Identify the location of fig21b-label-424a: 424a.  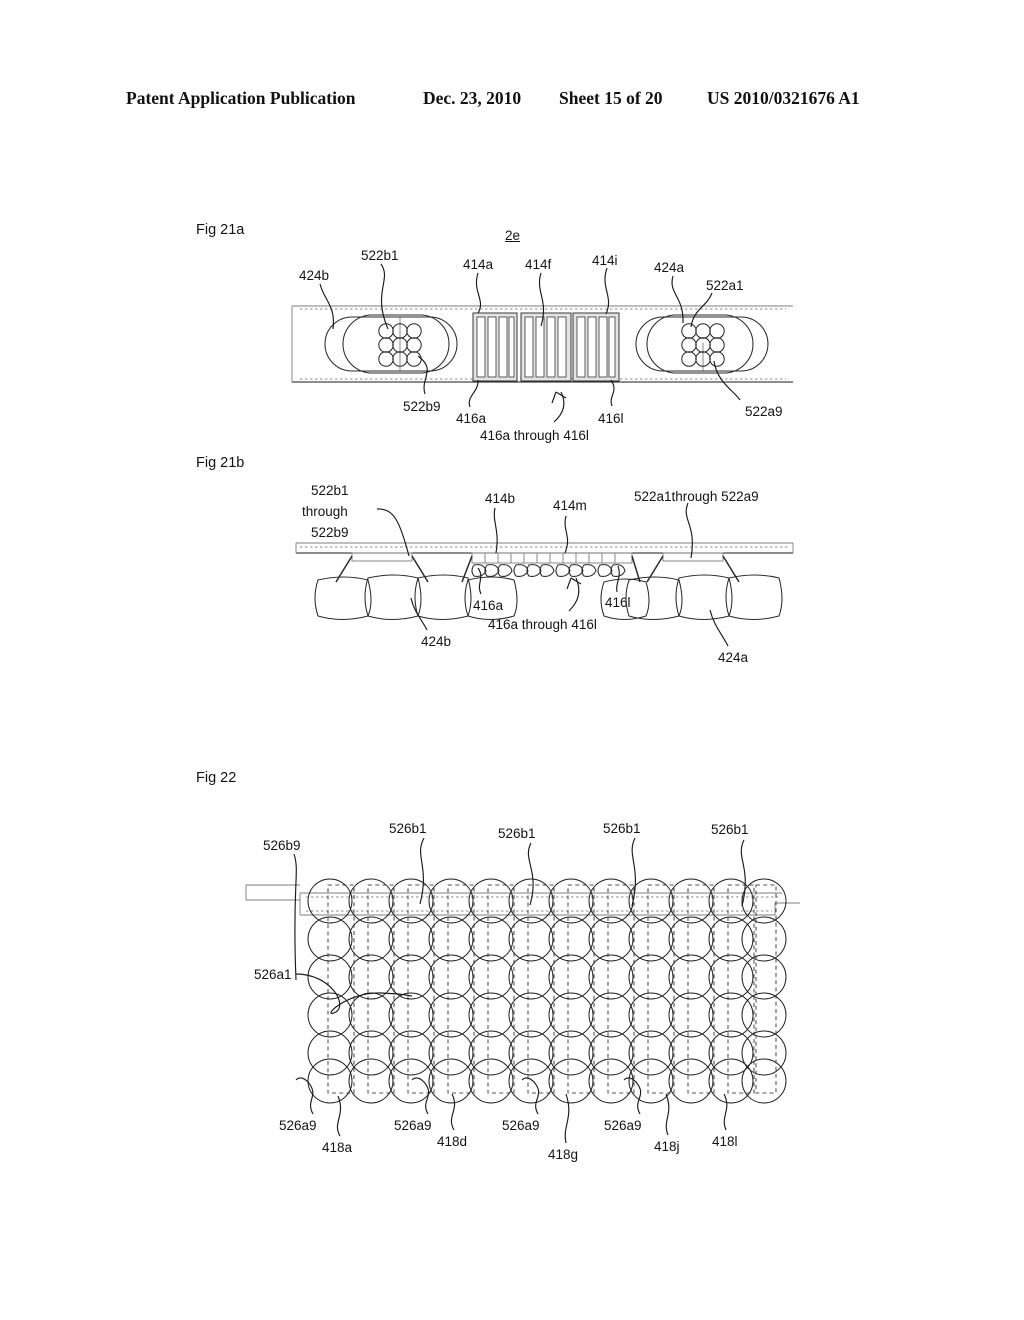
(733, 657).